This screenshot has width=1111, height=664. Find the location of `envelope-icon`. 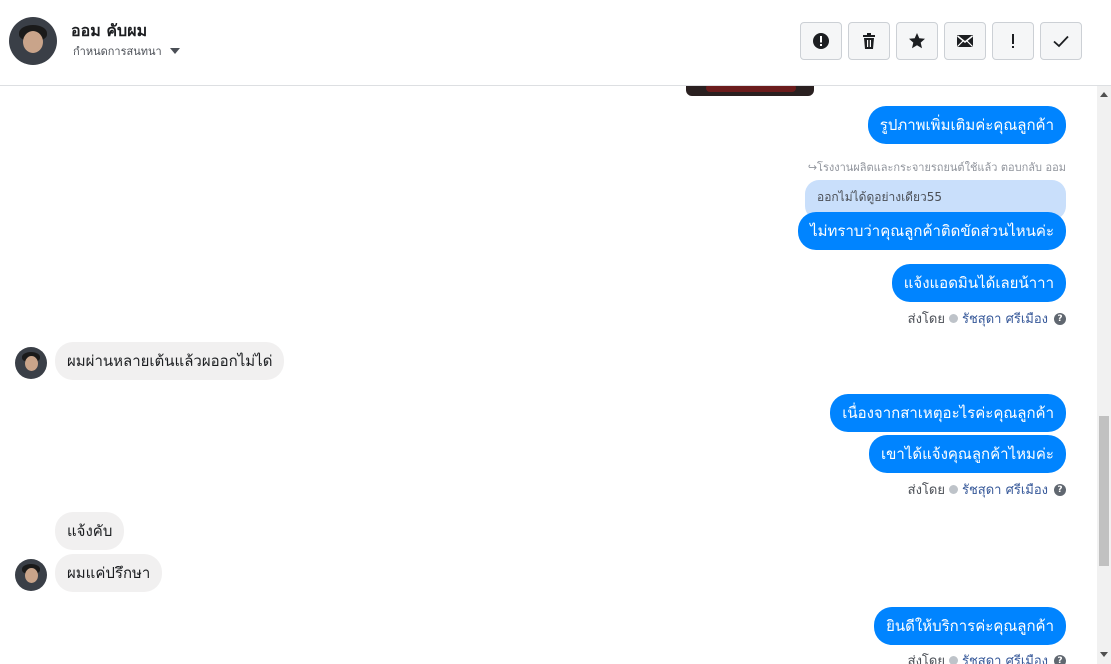

envelope-icon is located at coordinates (965, 41).